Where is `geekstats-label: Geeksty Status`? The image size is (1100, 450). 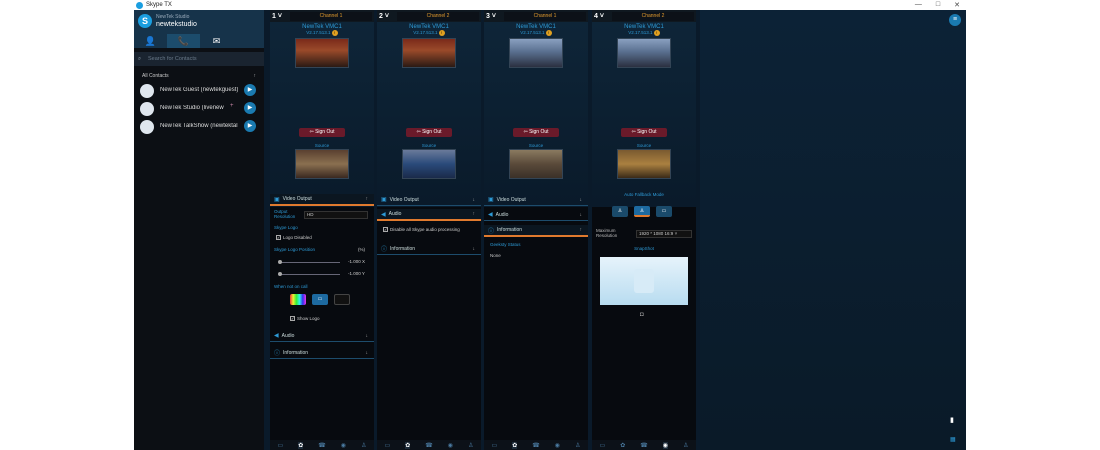
geekstats-label: Geeksty Status is located at coordinates (505, 244).